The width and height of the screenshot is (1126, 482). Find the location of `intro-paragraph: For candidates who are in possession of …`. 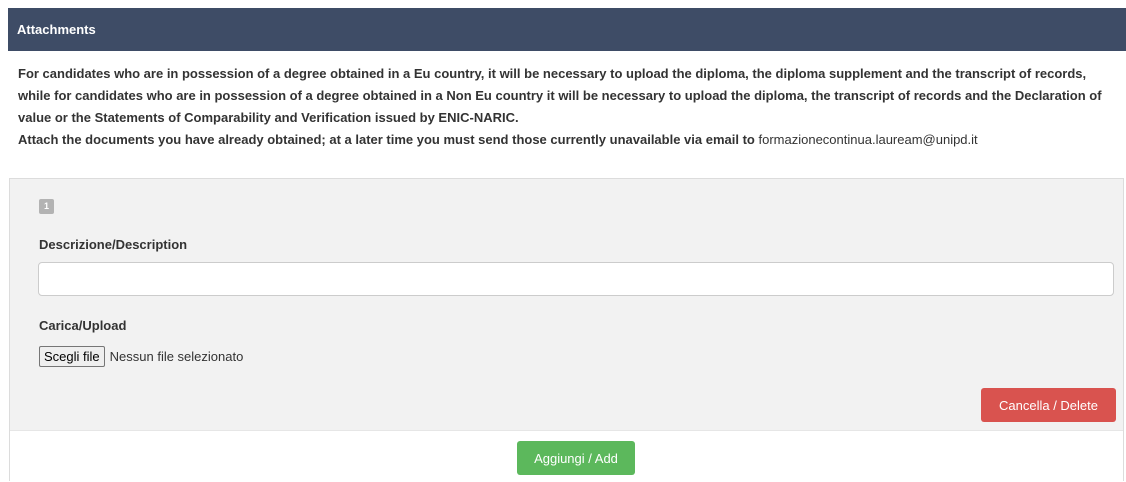

intro-paragraph: For candidates who are in possession of … is located at coordinates (560, 95).